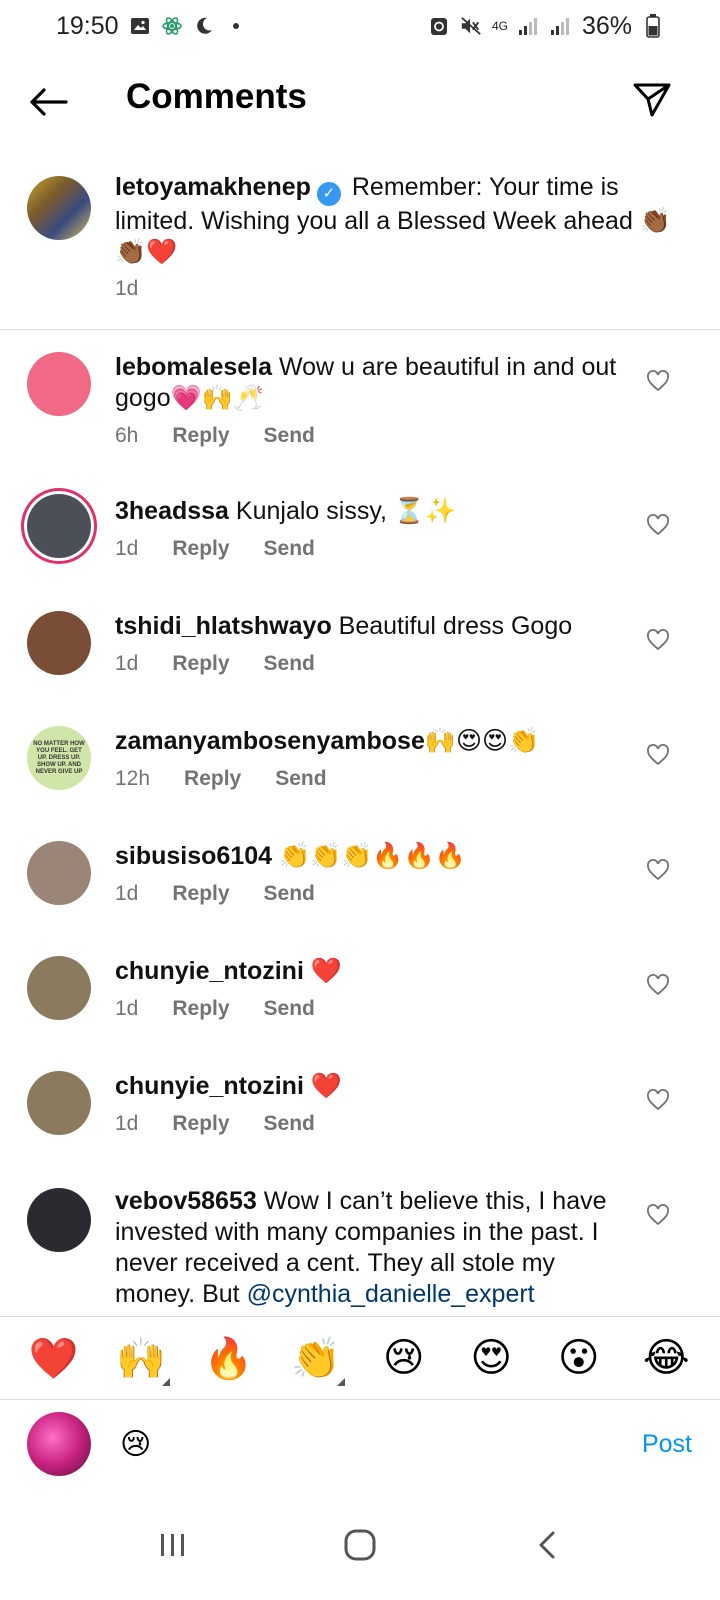  Describe the element at coordinates (391, 1294) in the screenshot. I see `mention-link: @cynthia_danielle_expert` at that location.